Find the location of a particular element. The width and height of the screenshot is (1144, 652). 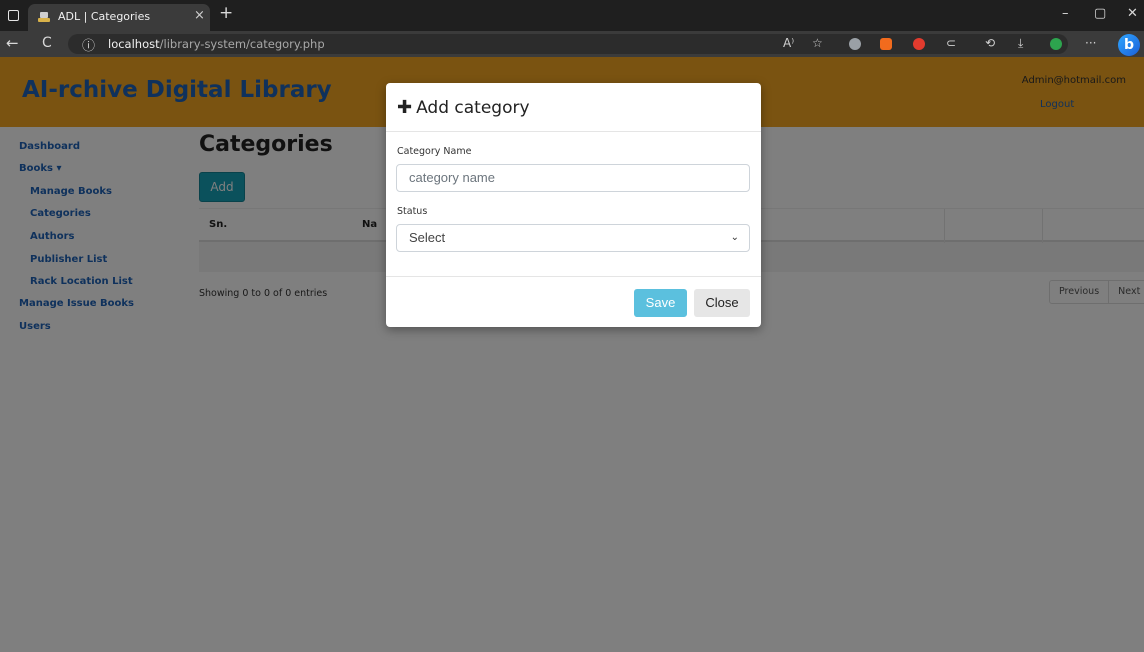

restore-icon: ▢ is located at coordinates (1100, 13).